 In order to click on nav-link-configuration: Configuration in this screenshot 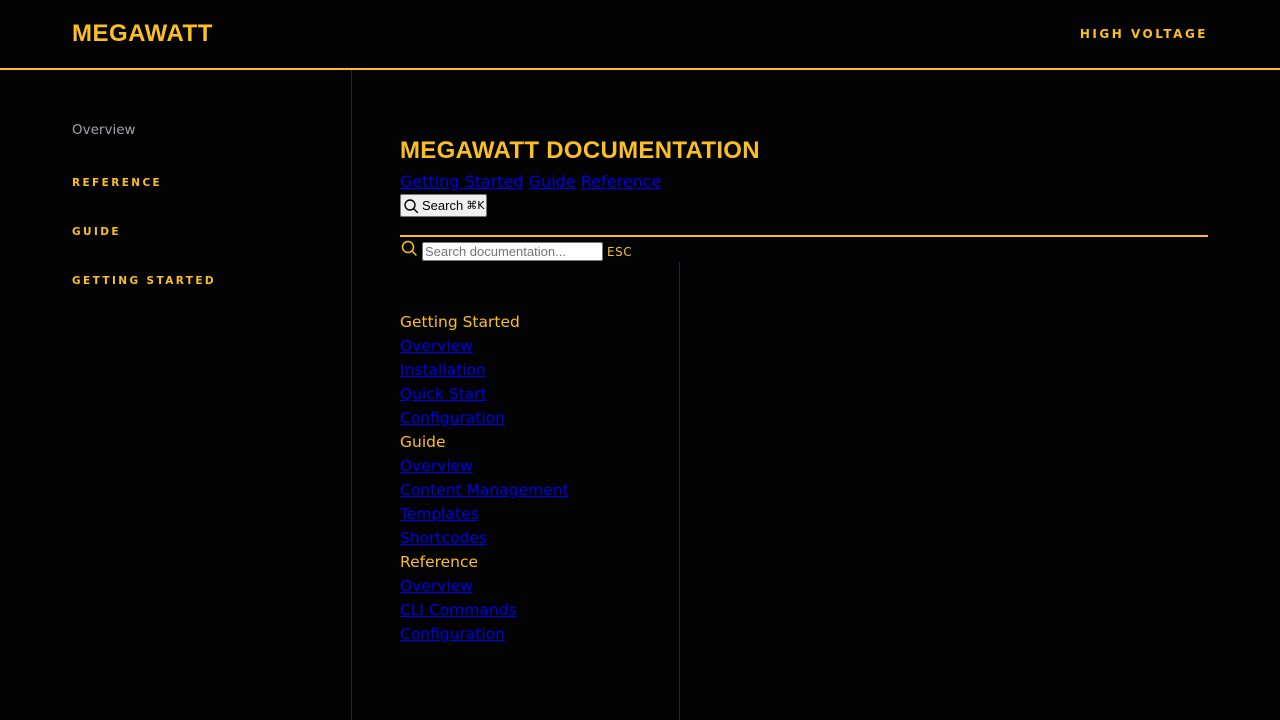, I will do `click(452, 418)`.